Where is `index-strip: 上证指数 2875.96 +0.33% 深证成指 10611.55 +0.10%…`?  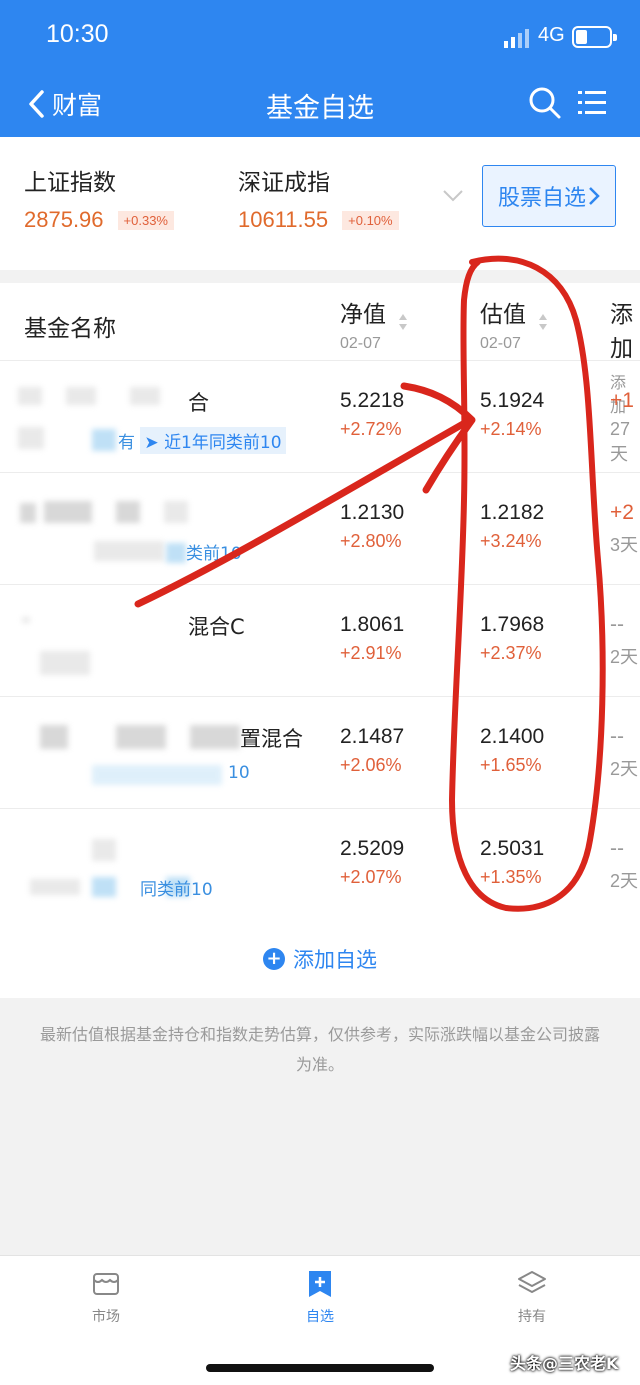 index-strip: 上证指数 2875.96 +0.33% 深证成指 10611.55 +0.10%… is located at coordinates (320, 203).